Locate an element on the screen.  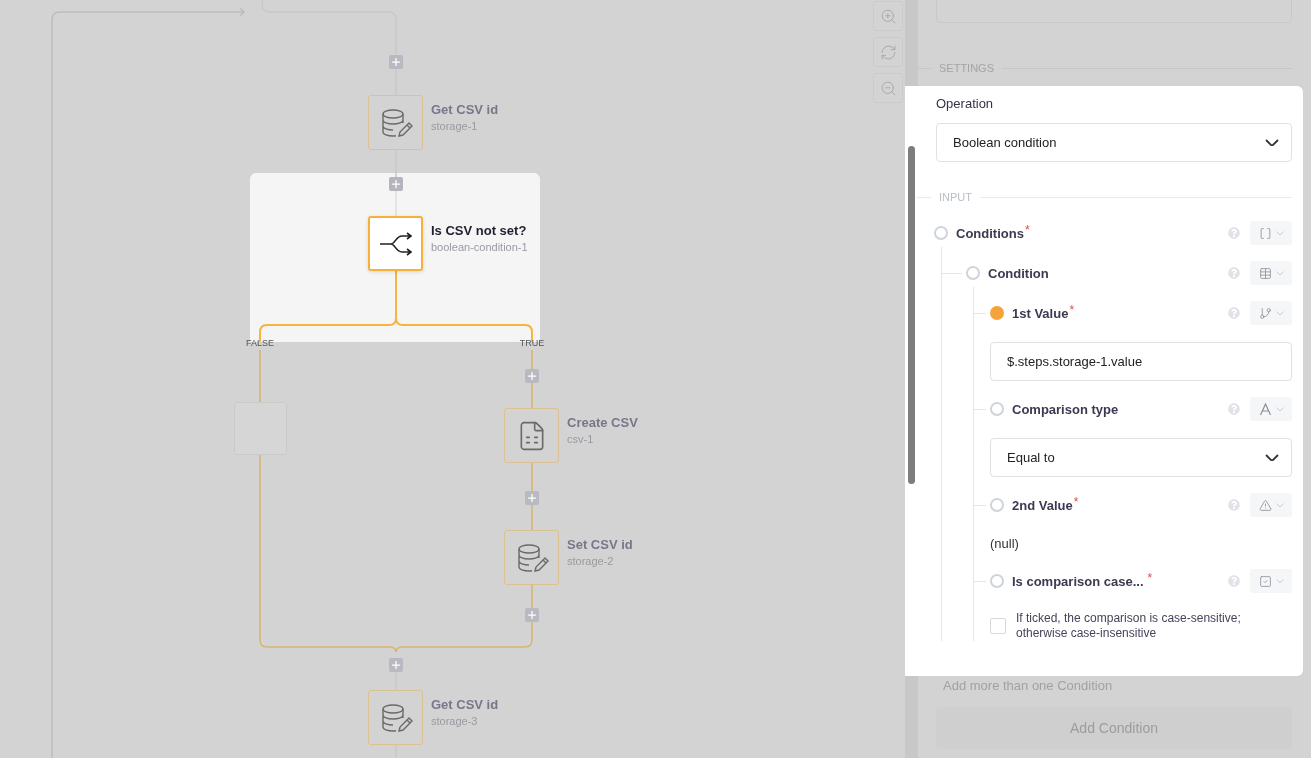
empty-step-node is located at coordinates (260, 428).